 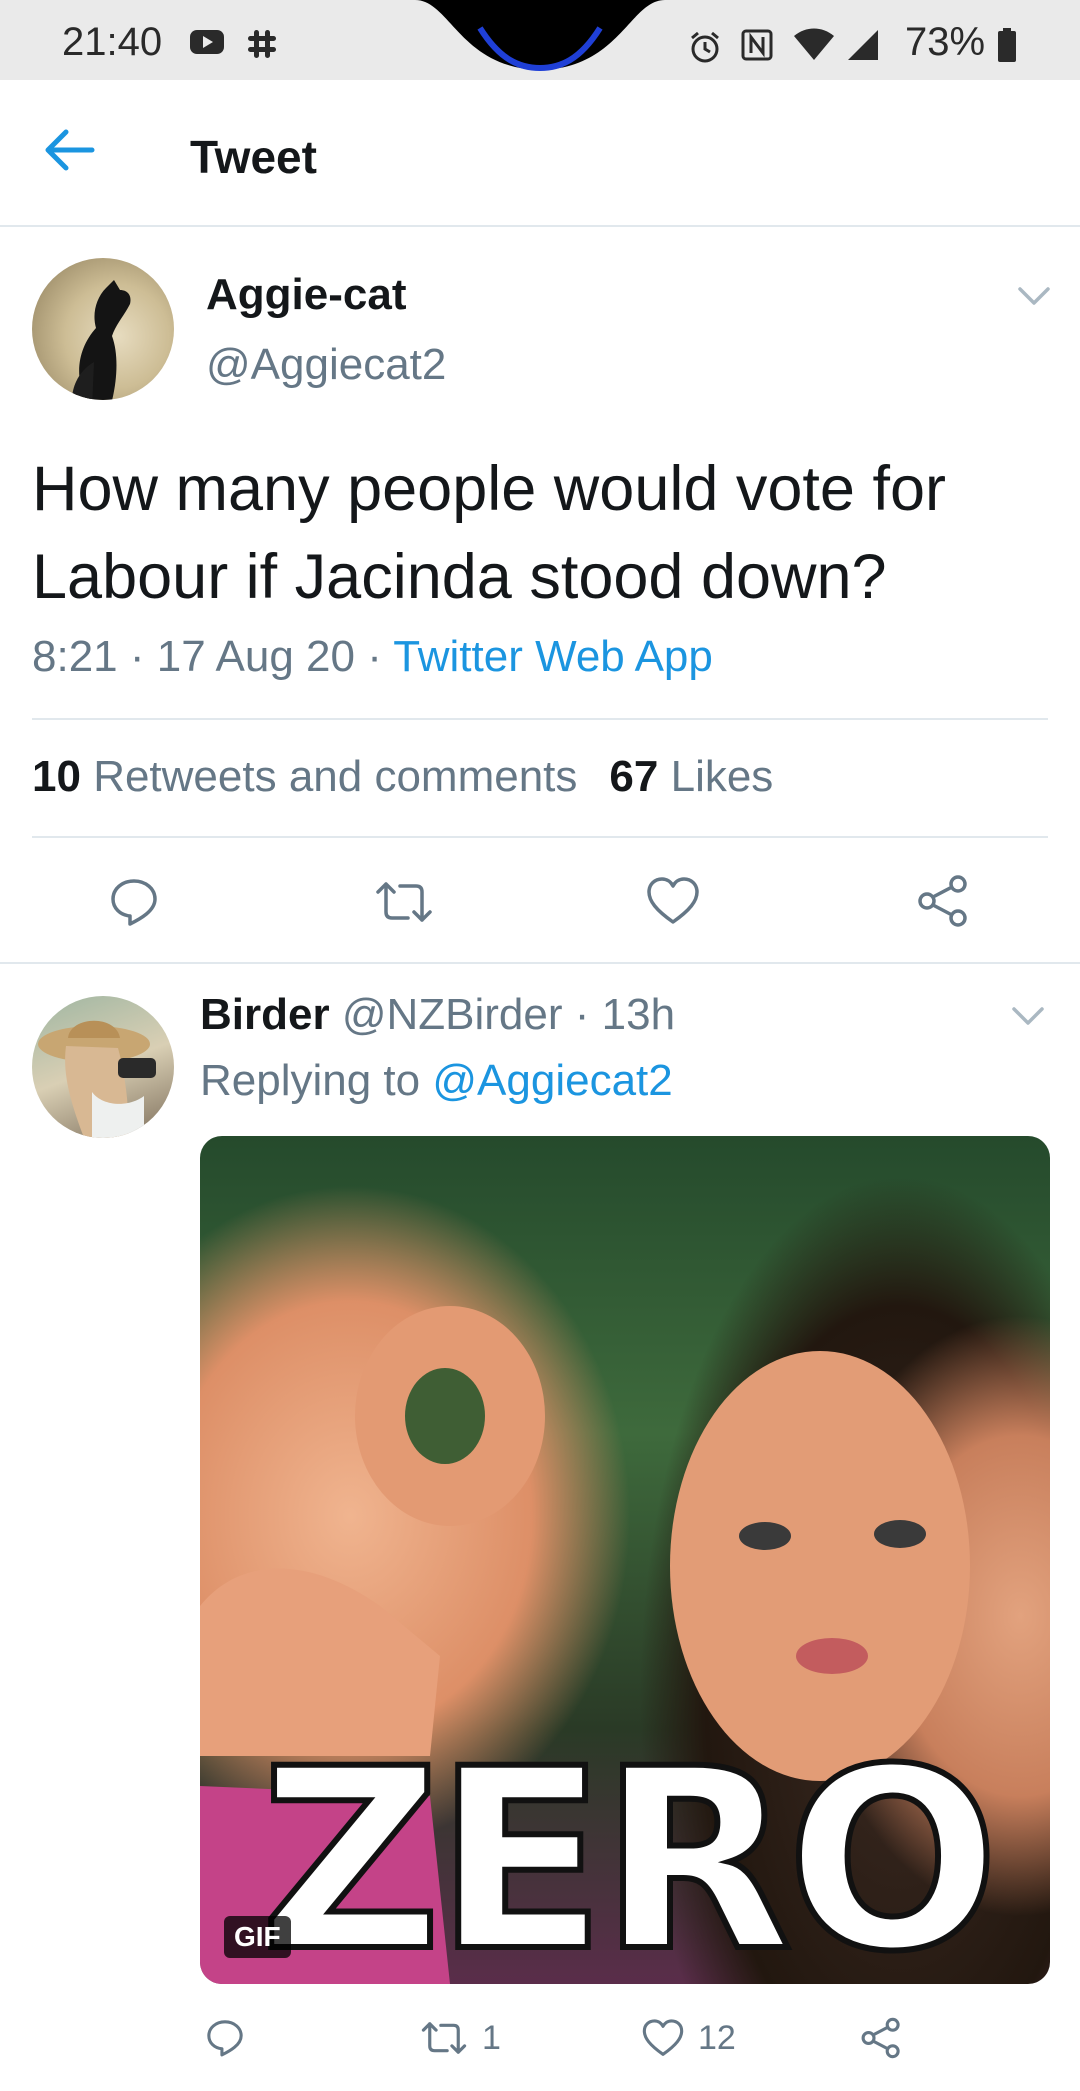 I want to click on camera-notch, so click(x=540, y=36).